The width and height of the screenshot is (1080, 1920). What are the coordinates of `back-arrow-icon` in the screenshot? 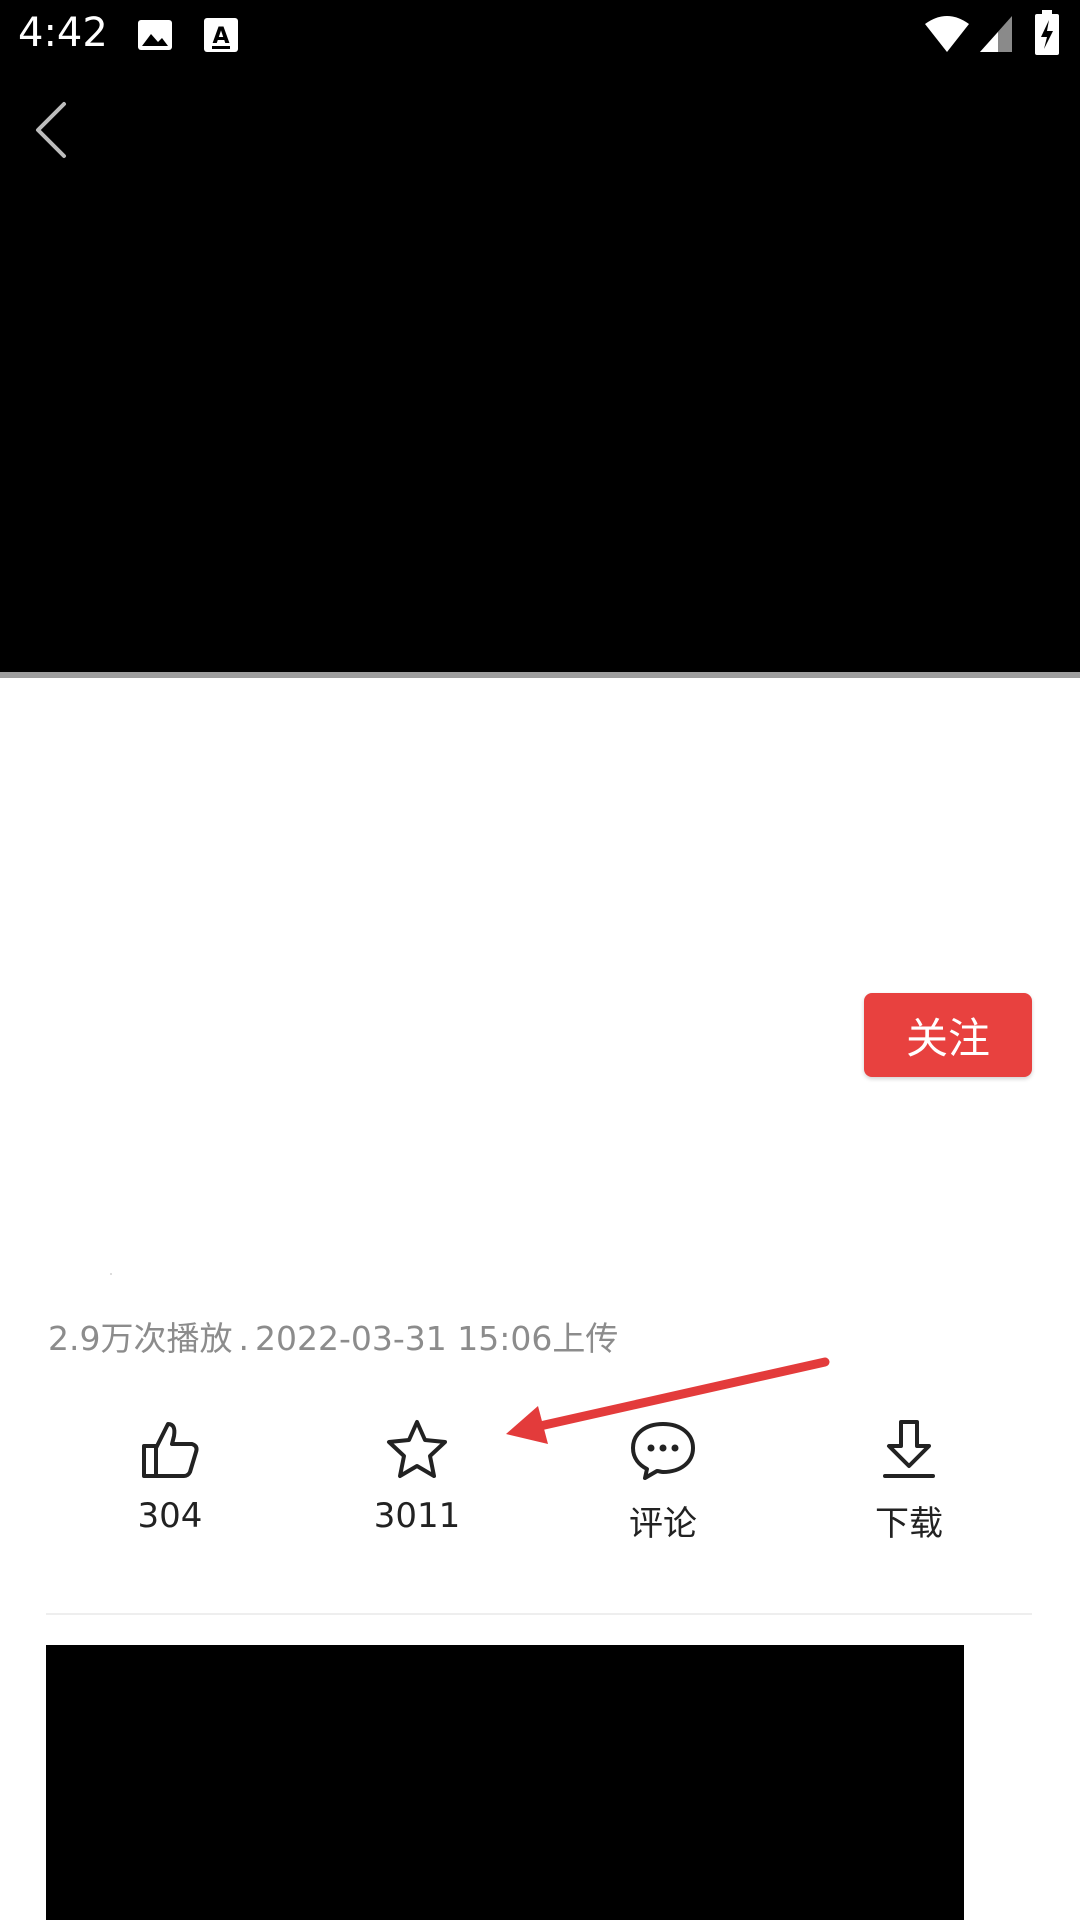 It's located at (51, 130).